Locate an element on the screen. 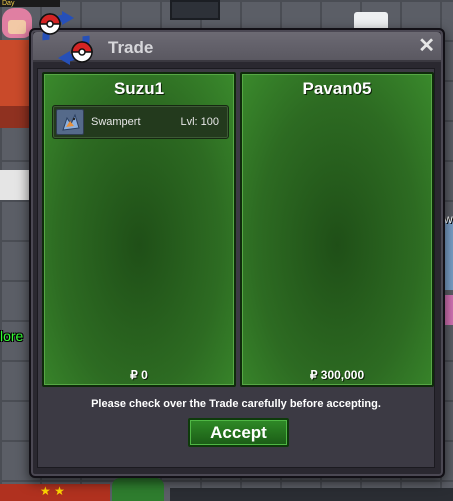 Image resolution: width=453 pixels, height=501 pixels. swampert-sprite-icon is located at coordinates (70, 122).